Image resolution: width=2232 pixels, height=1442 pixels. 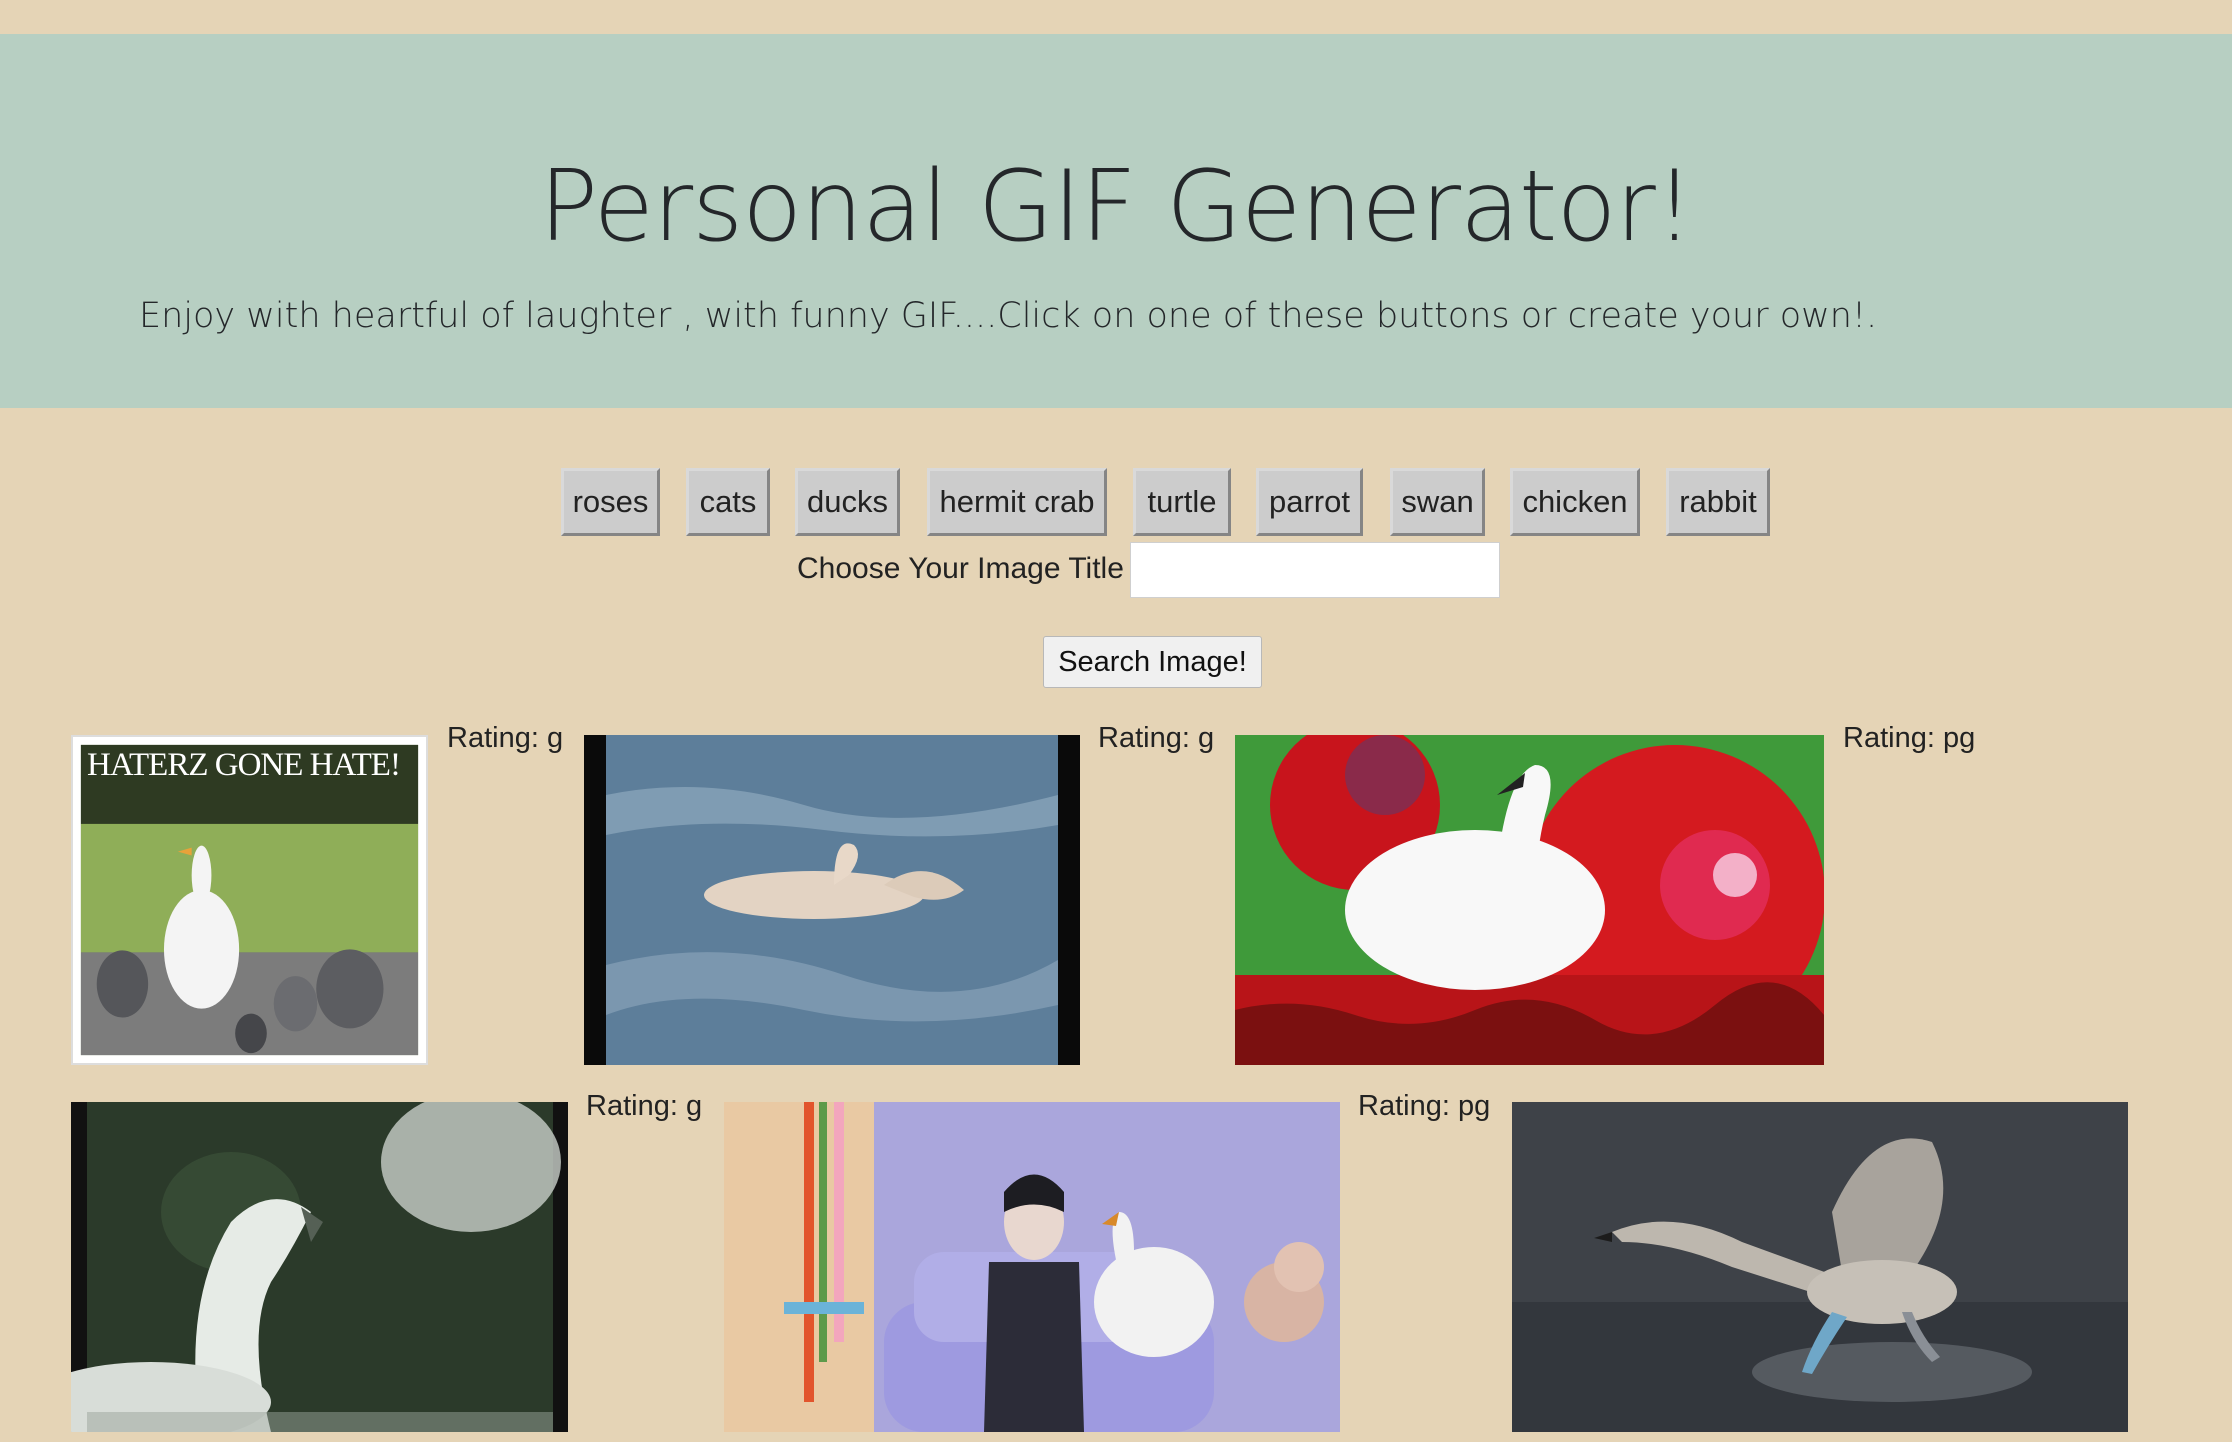 I want to click on topic-button-chicken: chicken, so click(x=1575, y=502).